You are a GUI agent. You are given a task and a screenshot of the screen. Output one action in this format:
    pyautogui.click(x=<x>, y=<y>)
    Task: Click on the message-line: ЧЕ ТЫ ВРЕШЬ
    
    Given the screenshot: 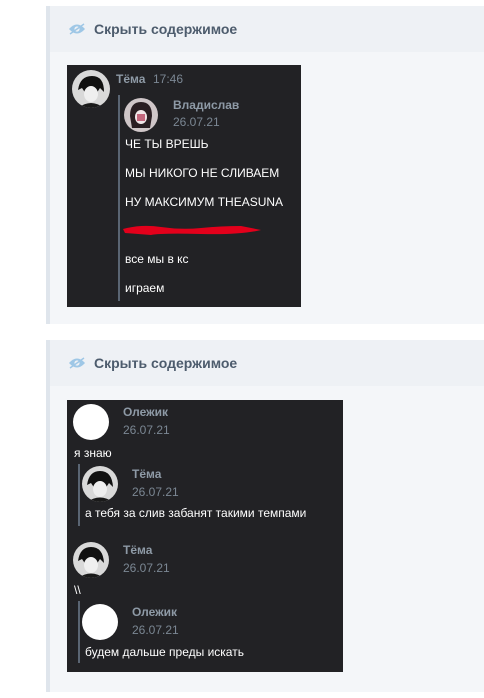 What is the action you would take?
    pyautogui.click(x=167, y=144)
    